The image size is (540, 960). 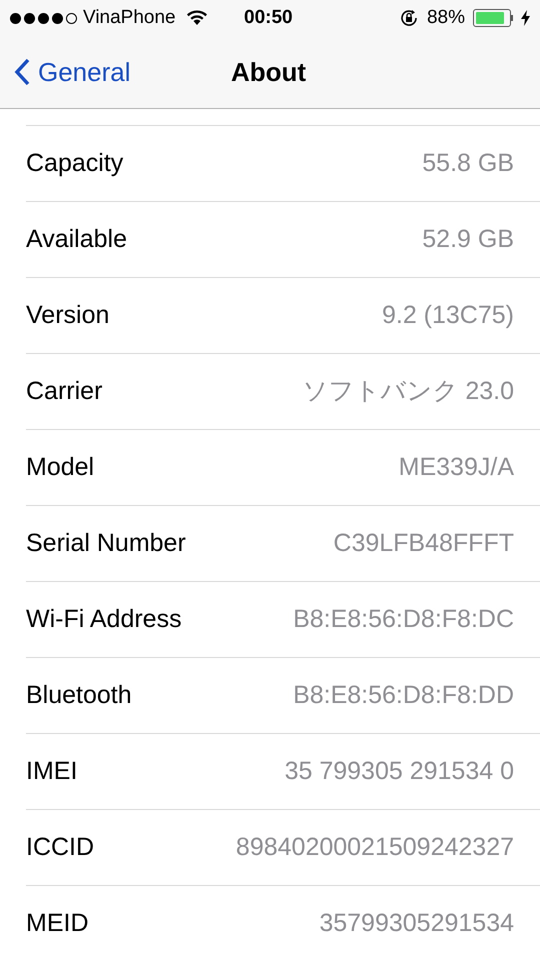 I want to click on row-label: Serial Number, so click(x=106, y=543).